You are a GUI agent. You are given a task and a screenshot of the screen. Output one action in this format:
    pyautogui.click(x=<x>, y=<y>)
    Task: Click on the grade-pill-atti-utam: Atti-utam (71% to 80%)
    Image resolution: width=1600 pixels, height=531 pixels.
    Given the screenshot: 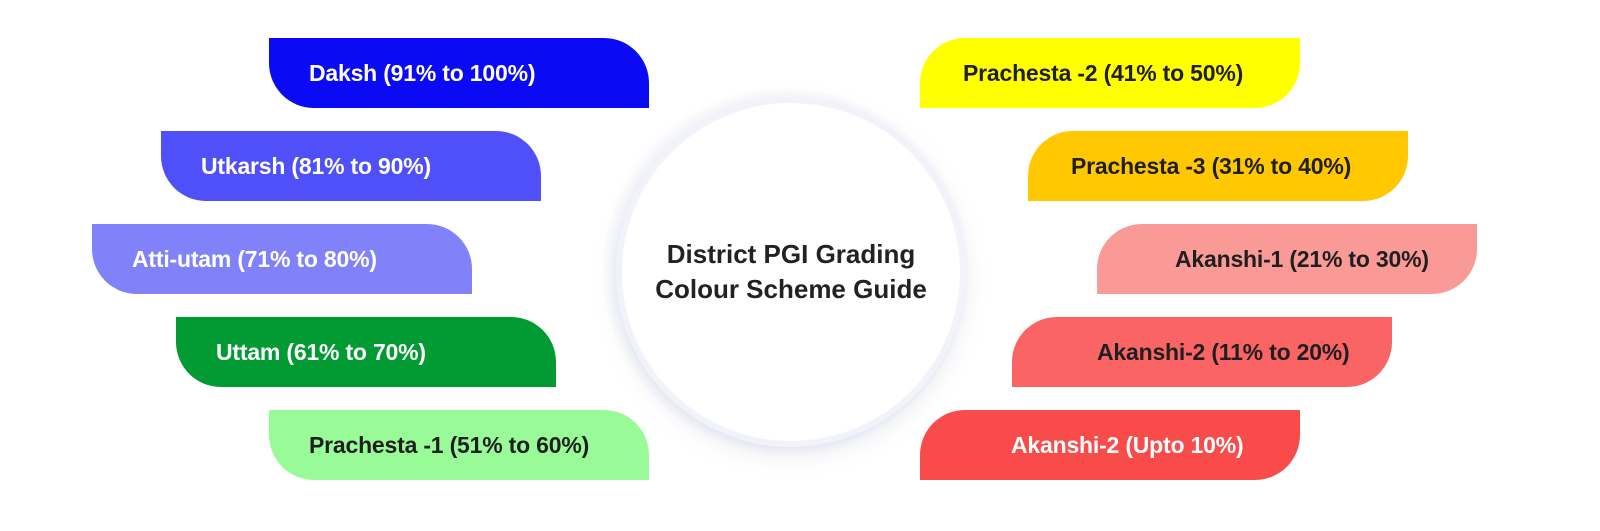 What is the action you would take?
    pyautogui.click(x=282, y=259)
    